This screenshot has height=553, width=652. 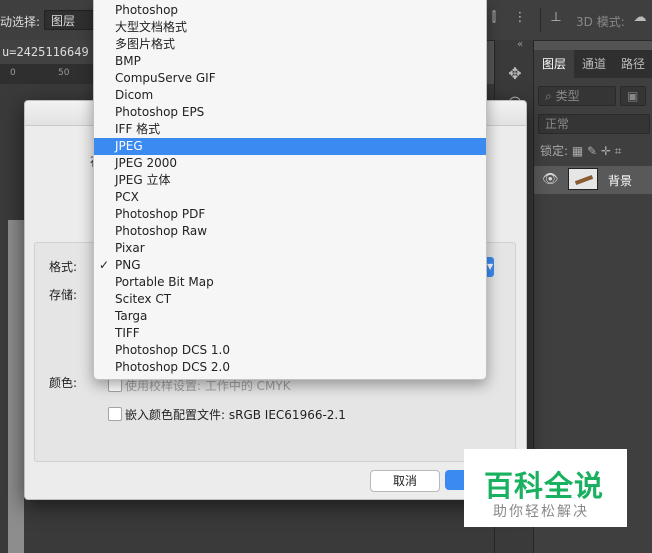 What do you see at coordinates (548, 96) in the screenshot?
I see `search-icon: ⌕` at bounding box center [548, 96].